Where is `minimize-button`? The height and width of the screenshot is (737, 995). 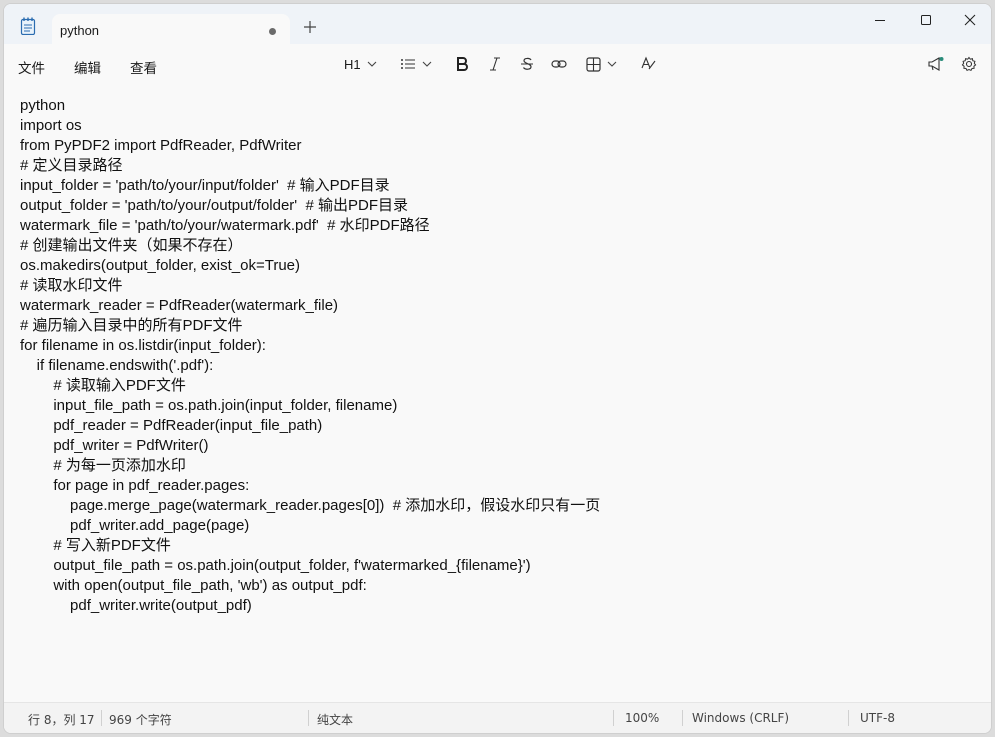
minimize-button is located at coordinates (880, 21).